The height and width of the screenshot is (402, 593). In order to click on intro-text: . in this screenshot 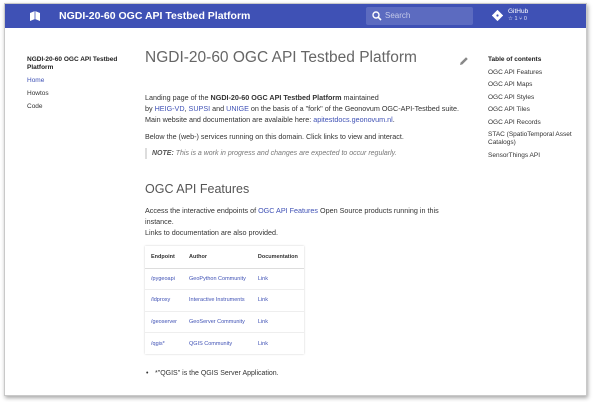, I will do `click(393, 119)`.